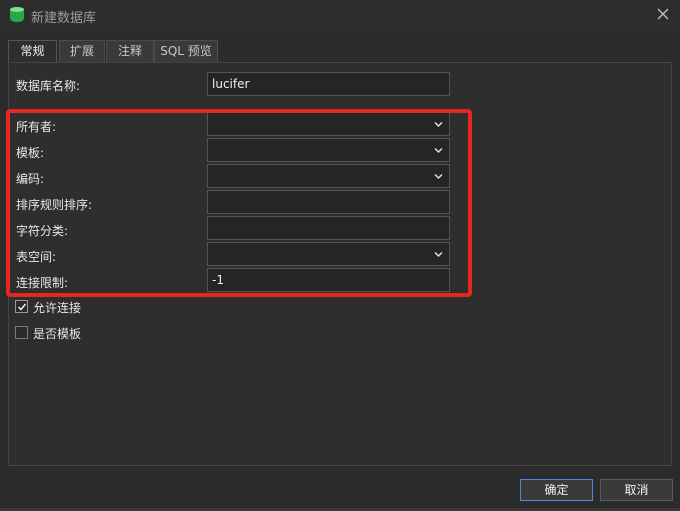  What do you see at coordinates (21, 332) in the screenshot?
I see `is-template-checkbox` at bounding box center [21, 332].